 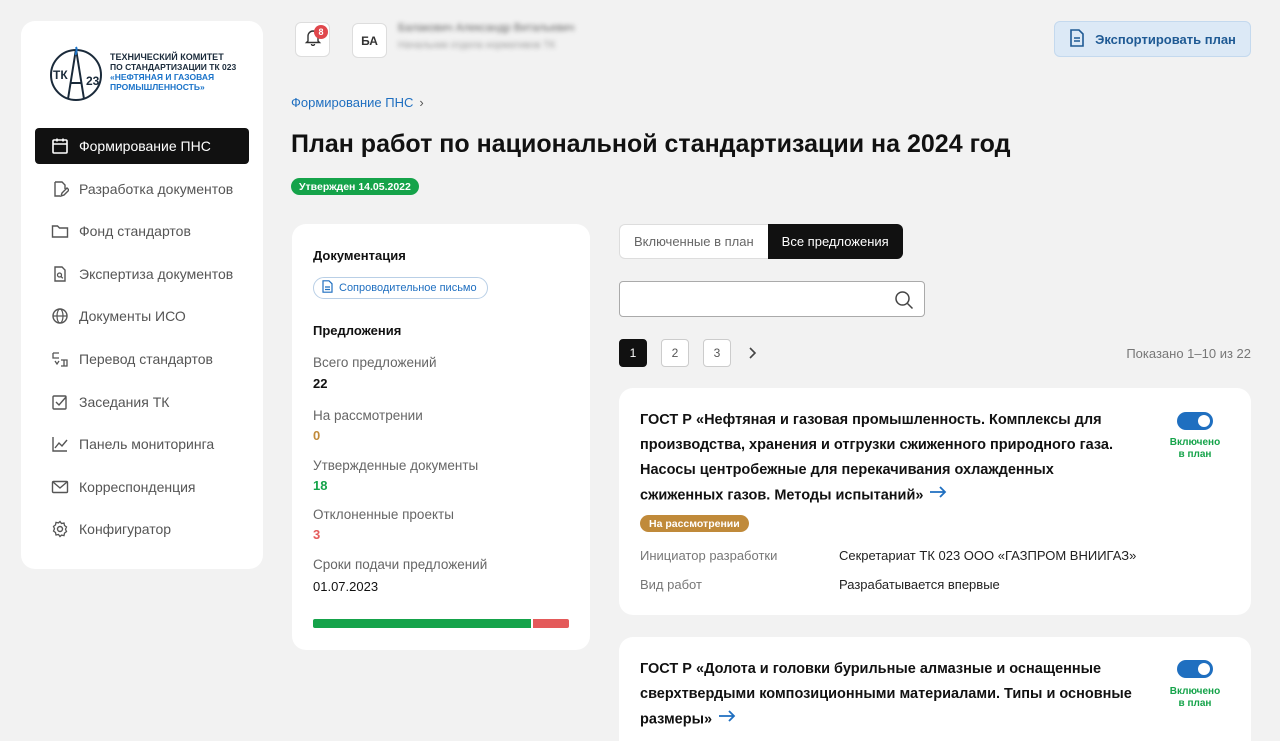 What do you see at coordinates (321, 32) in the screenshot?
I see `notification-count-badge: 8` at bounding box center [321, 32].